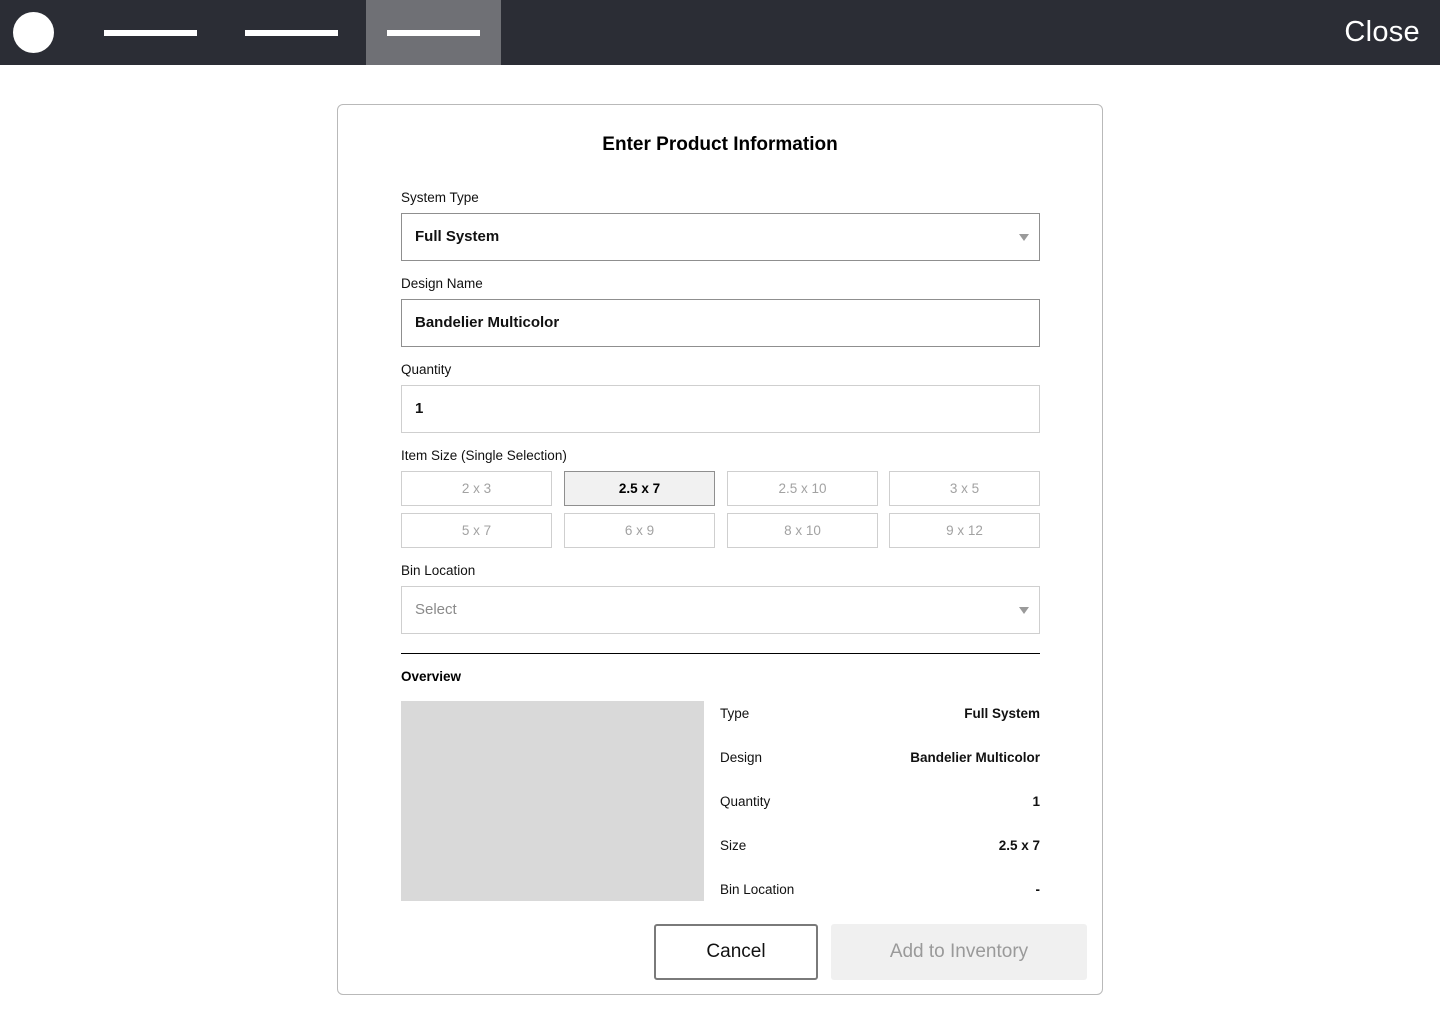 This screenshot has width=1440, height=1024. What do you see at coordinates (440, 197) in the screenshot?
I see `system-type-label: System Type` at bounding box center [440, 197].